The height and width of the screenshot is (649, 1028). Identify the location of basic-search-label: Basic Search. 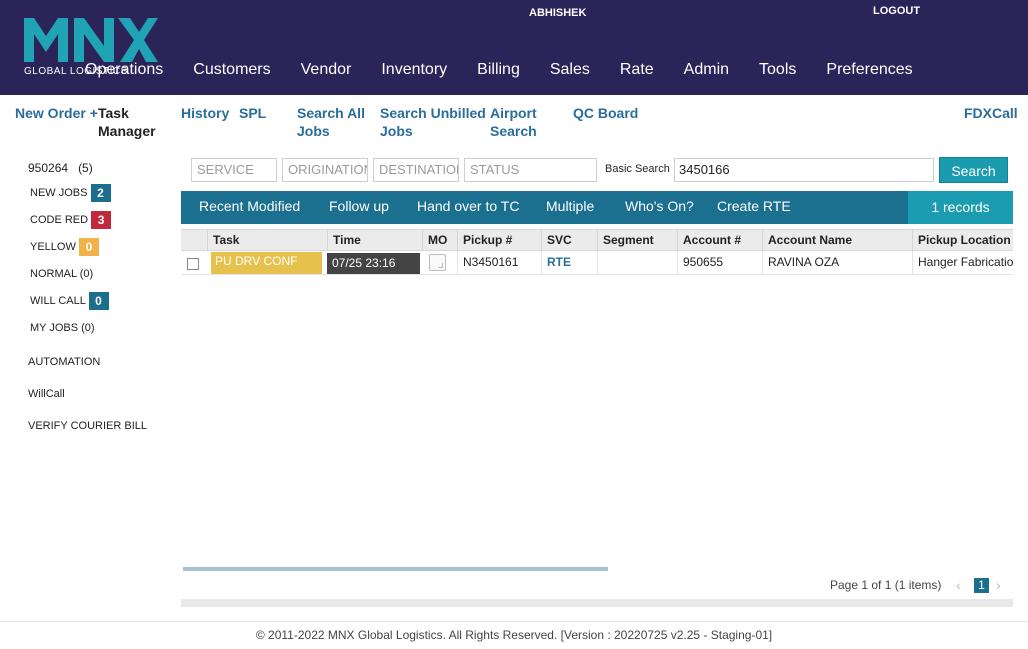
(637, 169).